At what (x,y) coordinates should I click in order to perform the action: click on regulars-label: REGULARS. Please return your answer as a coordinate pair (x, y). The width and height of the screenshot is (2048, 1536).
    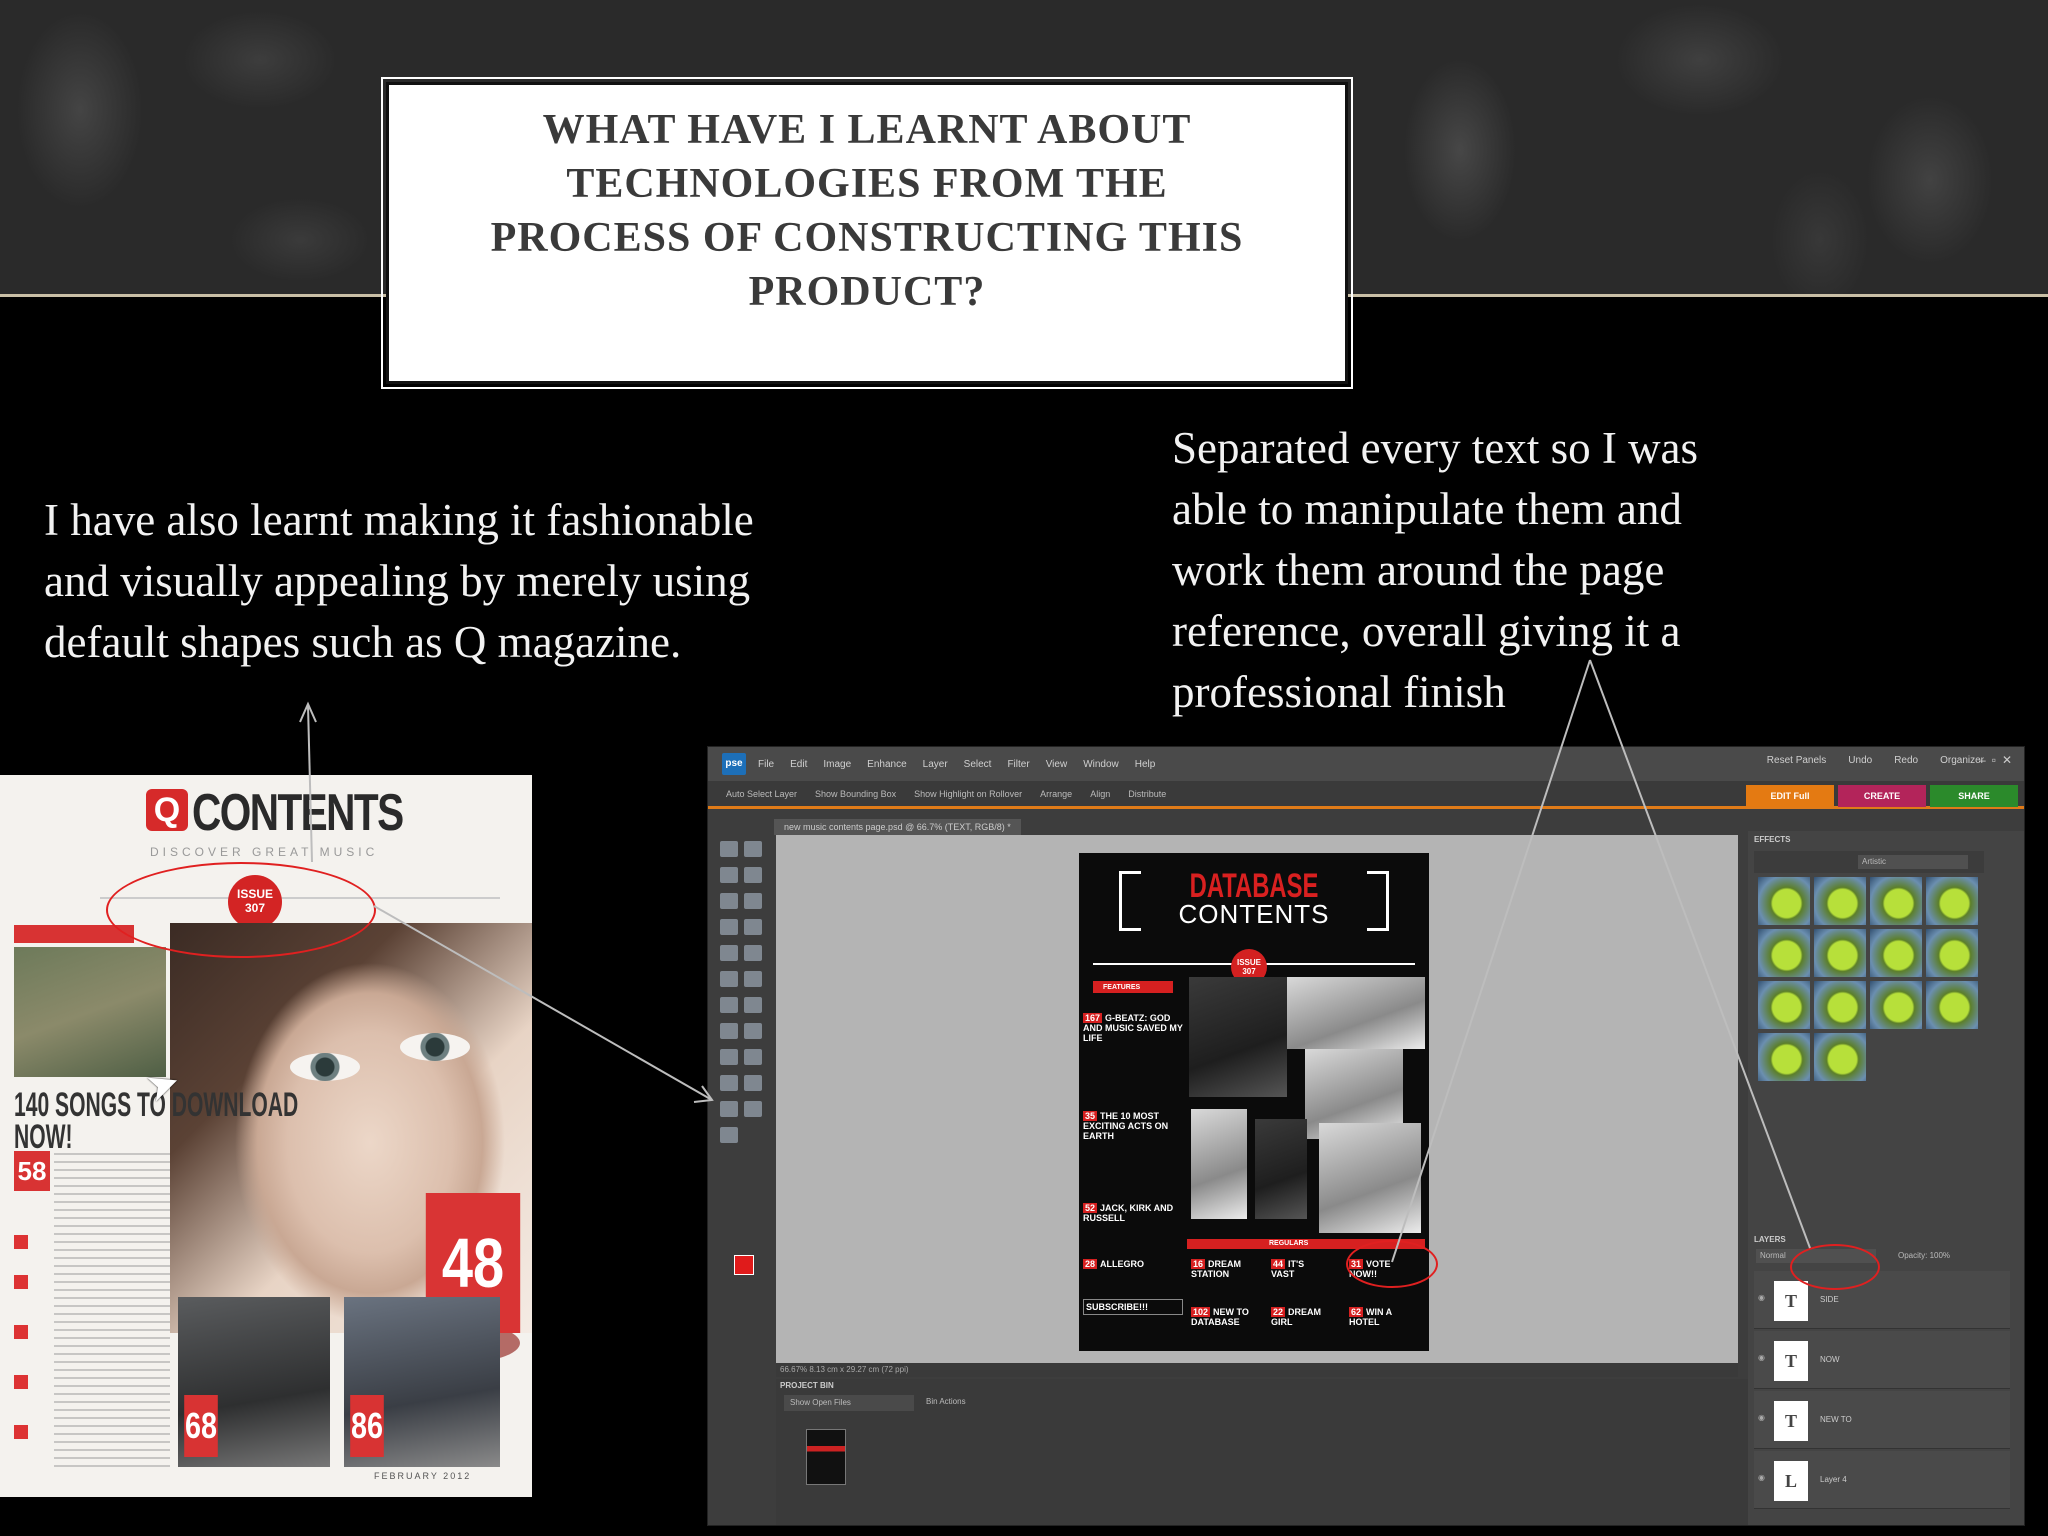
    Looking at the image, I should click on (1289, 1243).